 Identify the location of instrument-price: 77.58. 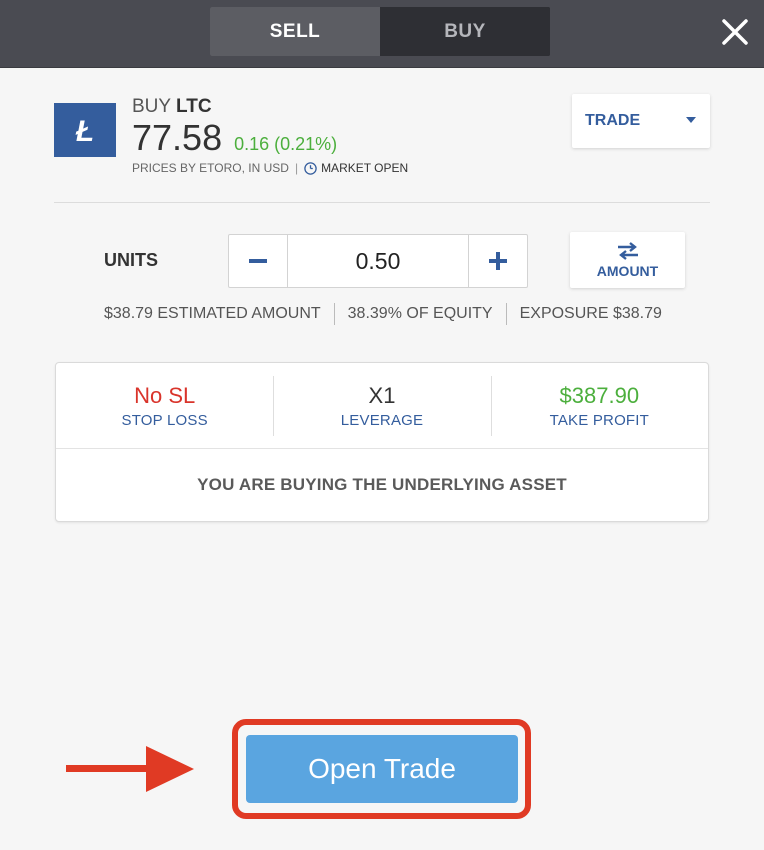
(177, 137).